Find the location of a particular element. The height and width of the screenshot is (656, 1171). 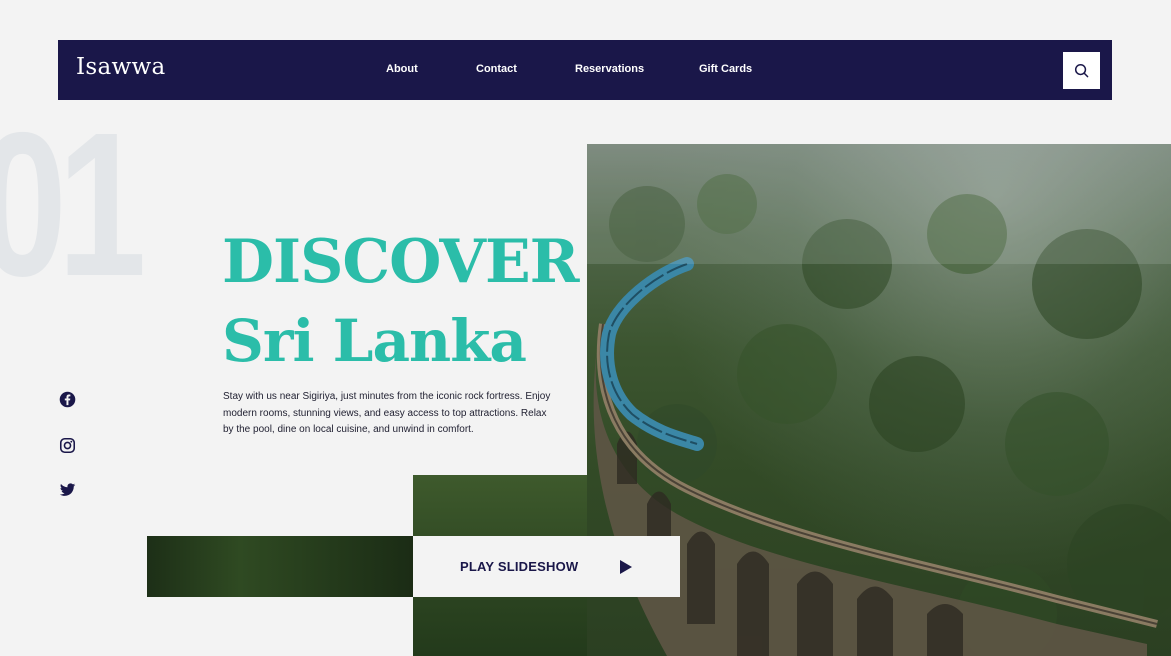

hero-title-discover: DISCOVER is located at coordinates (401, 262).